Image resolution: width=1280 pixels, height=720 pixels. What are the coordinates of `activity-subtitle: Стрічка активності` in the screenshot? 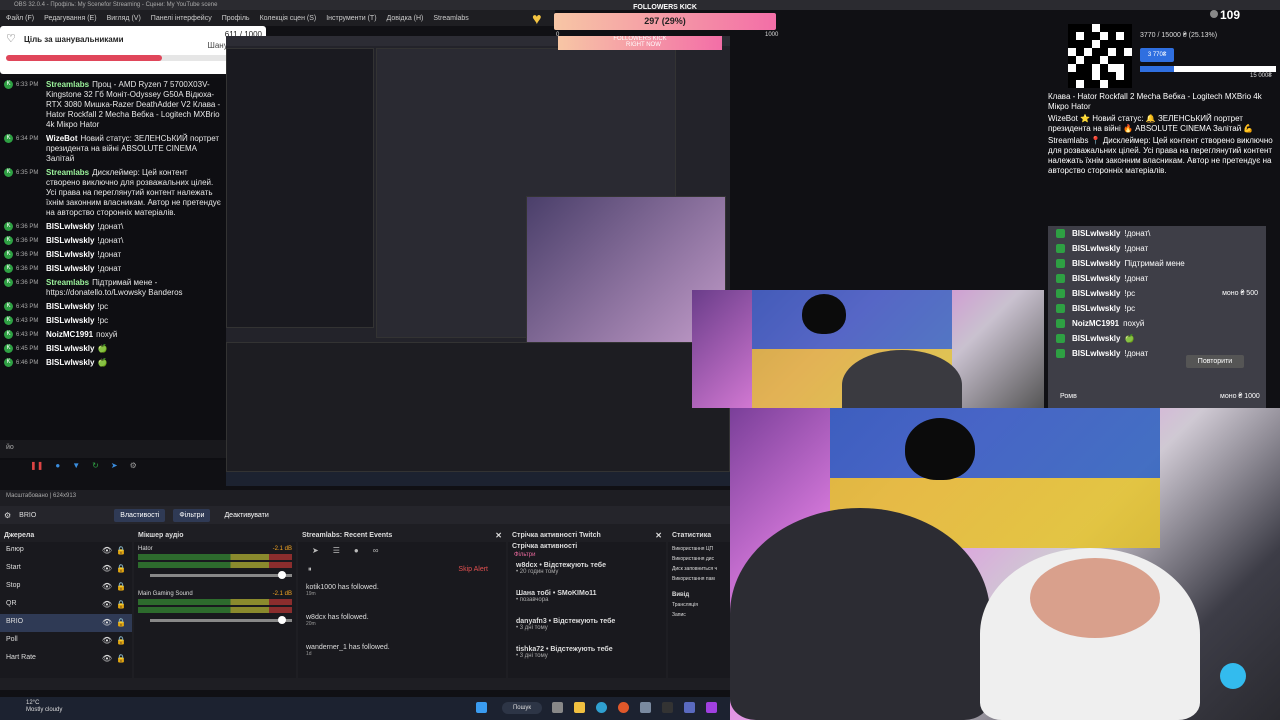 It's located at (545, 546).